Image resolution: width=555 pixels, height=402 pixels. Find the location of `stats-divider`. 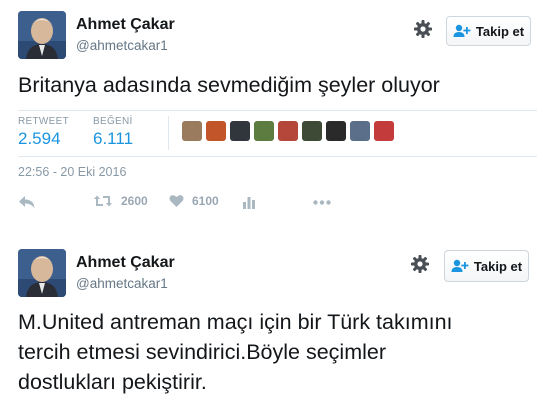

stats-divider is located at coordinates (168, 133).